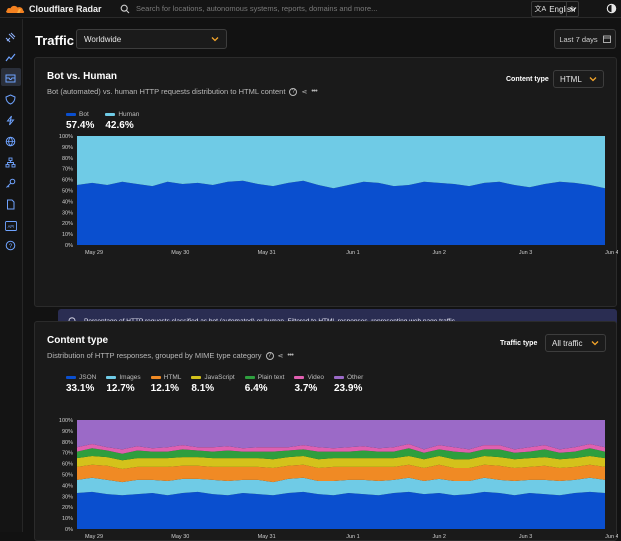 Image resolution: width=621 pixels, height=541 pixels. What do you see at coordinates (10, 37) in the screenshot?
I see `satellite-icon` at bounding box center [10, 37].